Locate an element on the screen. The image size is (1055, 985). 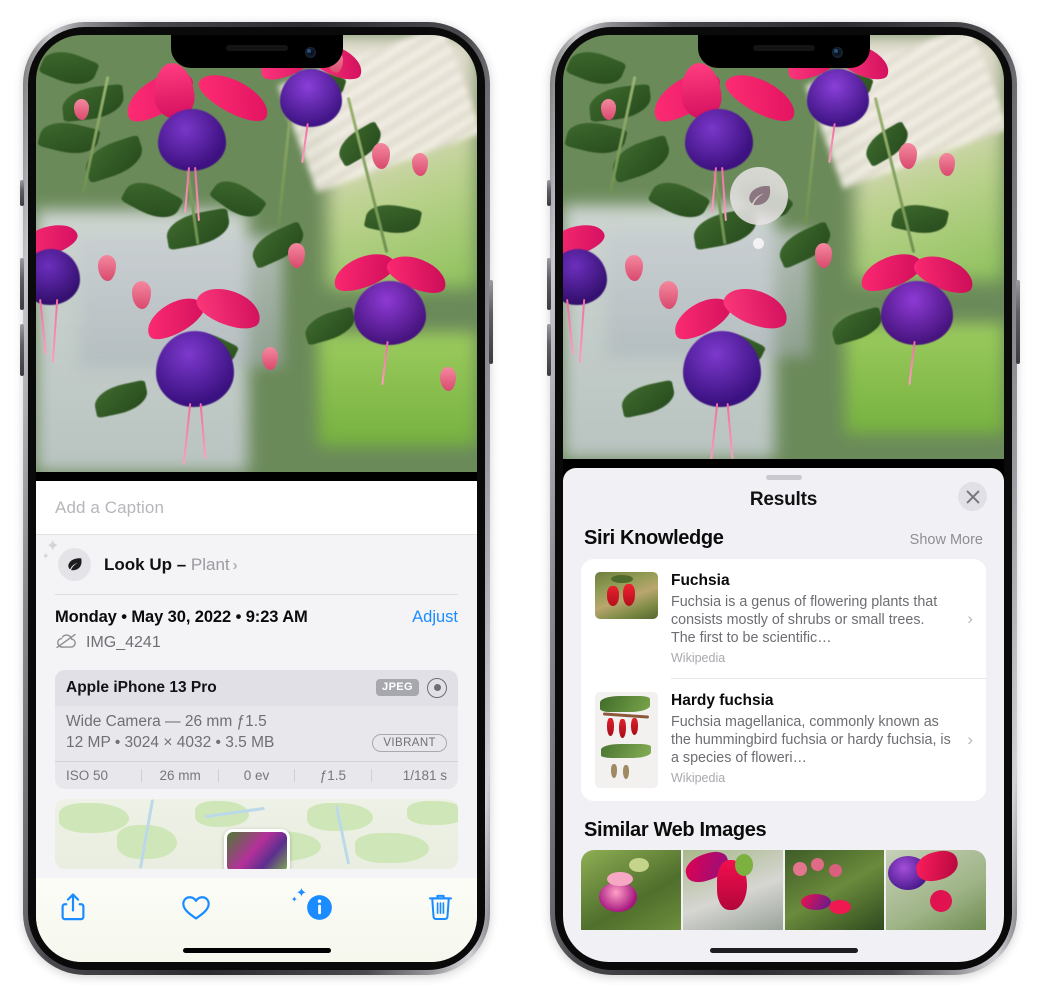
lens-info: Wide Camera — 26 mm ƒ1.5 is located at coordinates (166, 721).